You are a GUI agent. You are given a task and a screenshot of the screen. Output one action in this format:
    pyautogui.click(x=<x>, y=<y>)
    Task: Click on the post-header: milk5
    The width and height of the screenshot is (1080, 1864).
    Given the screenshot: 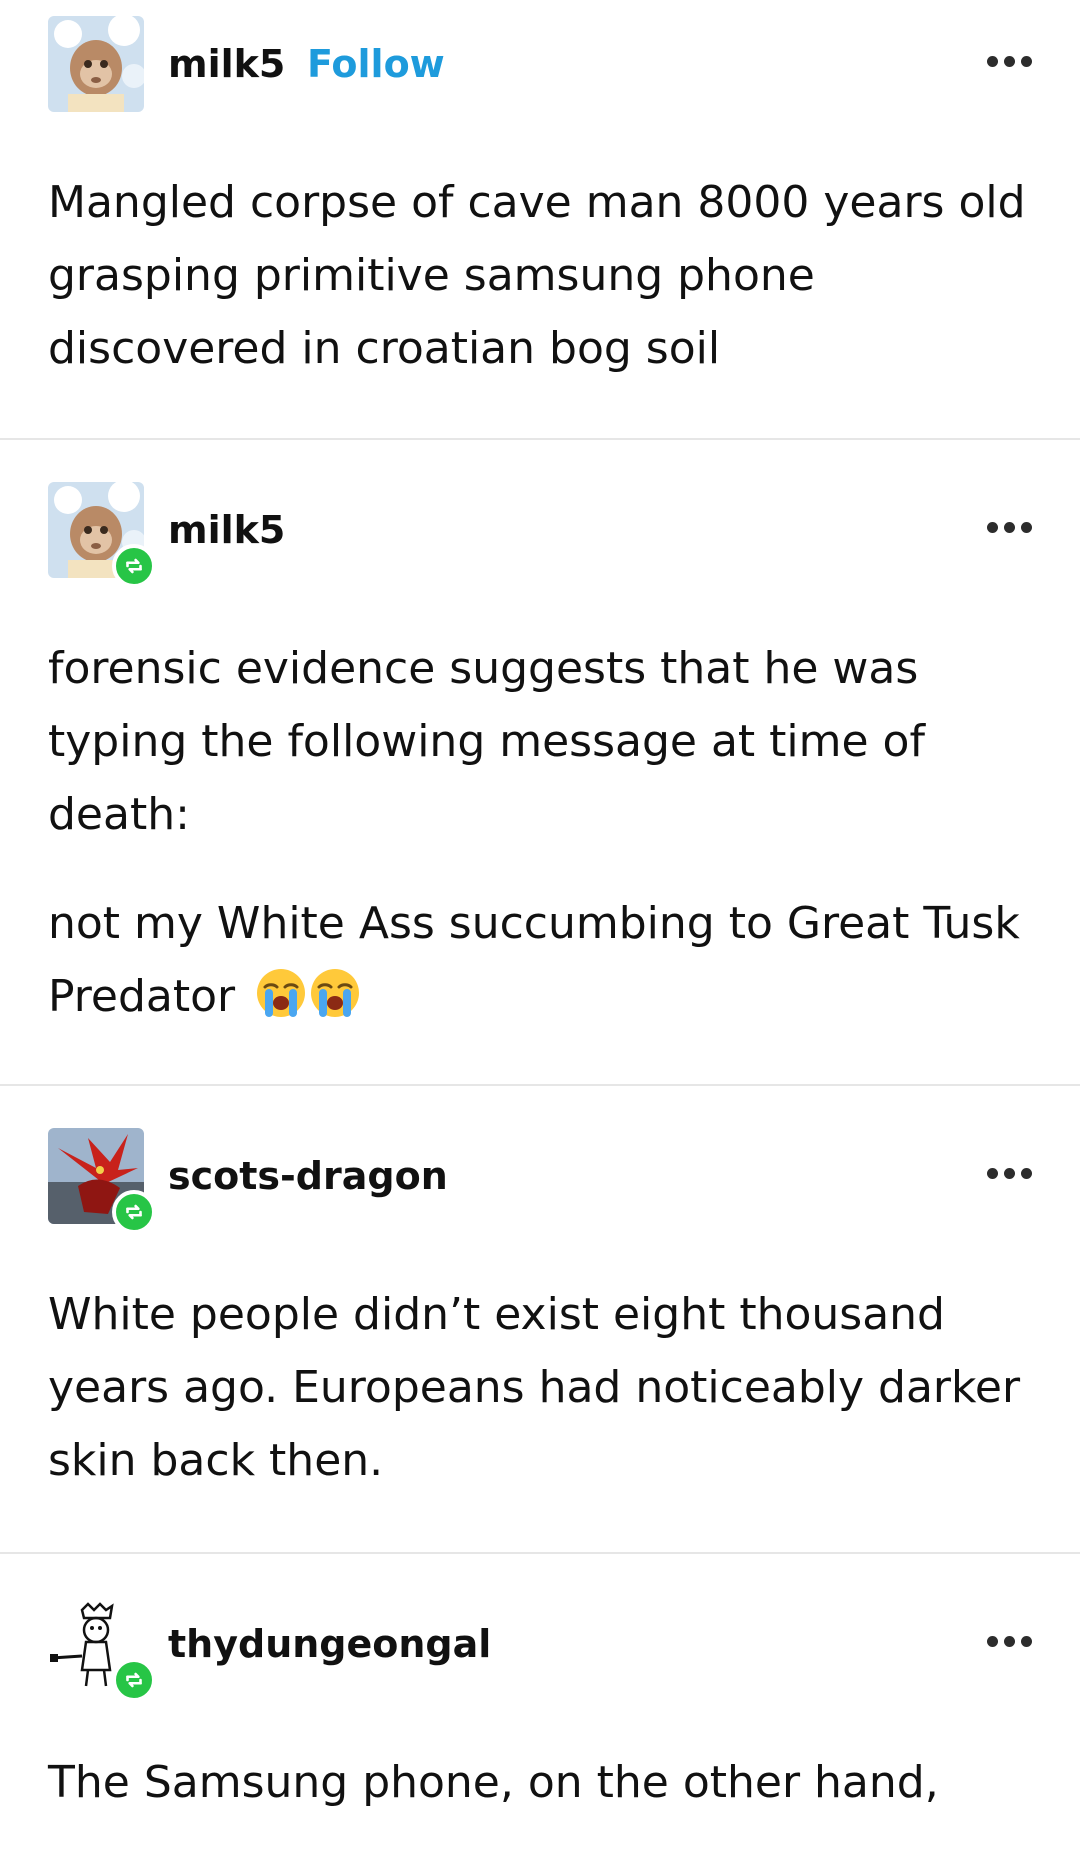 What is the action you would take?
    pyautogui.click(x=540, y=535)
    